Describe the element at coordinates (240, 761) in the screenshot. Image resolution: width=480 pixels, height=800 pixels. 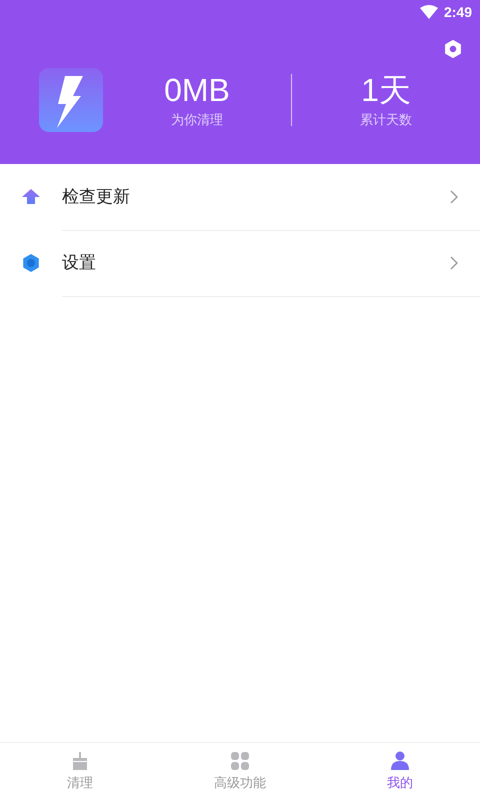
I see `grid-icon` at that location.